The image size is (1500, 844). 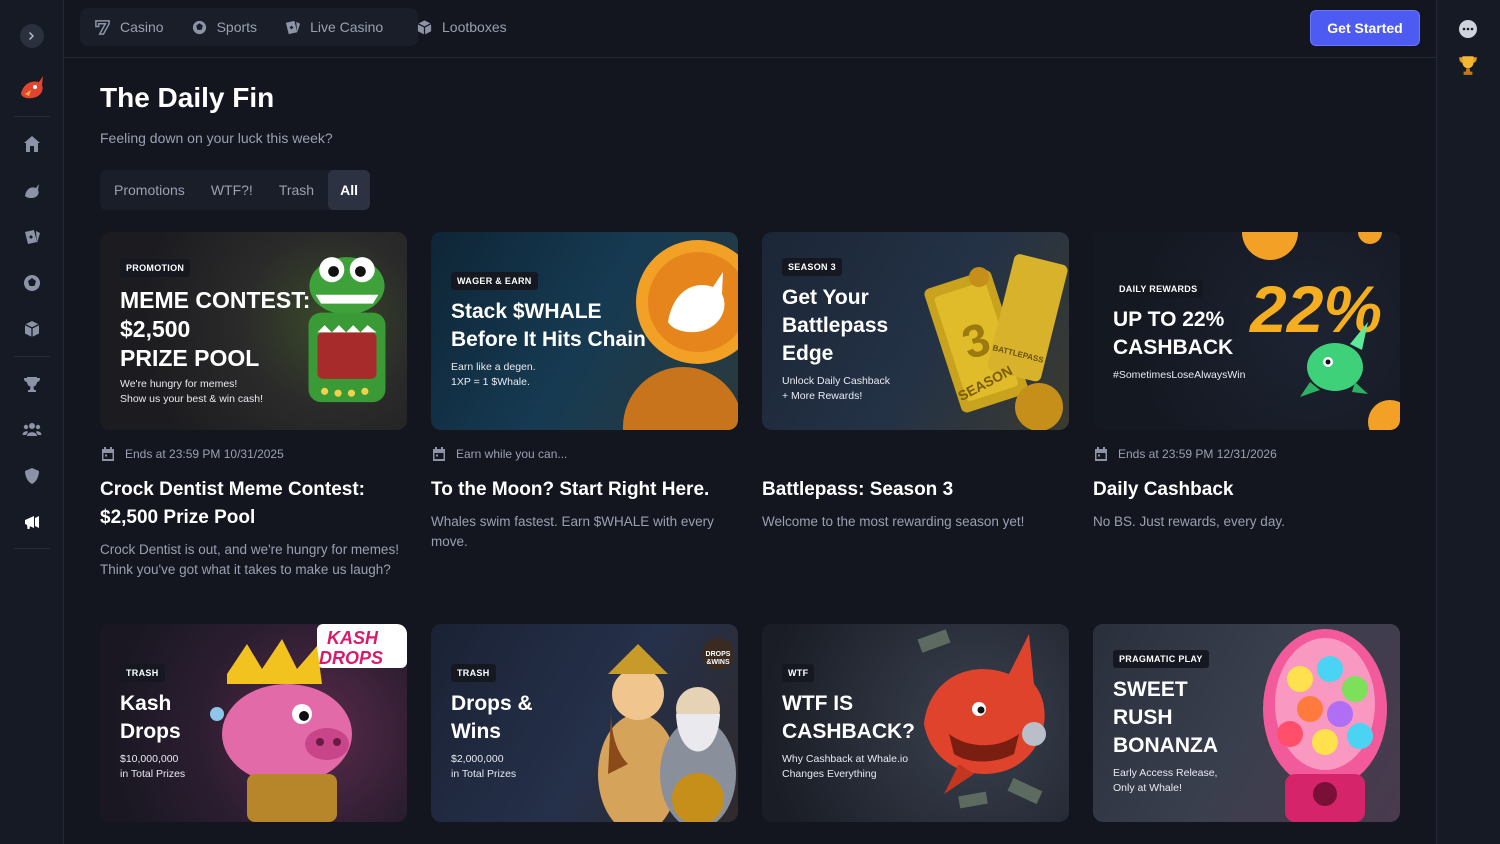 I want to click on caption-line: Earn like a degen., so click(x=493, y=367).